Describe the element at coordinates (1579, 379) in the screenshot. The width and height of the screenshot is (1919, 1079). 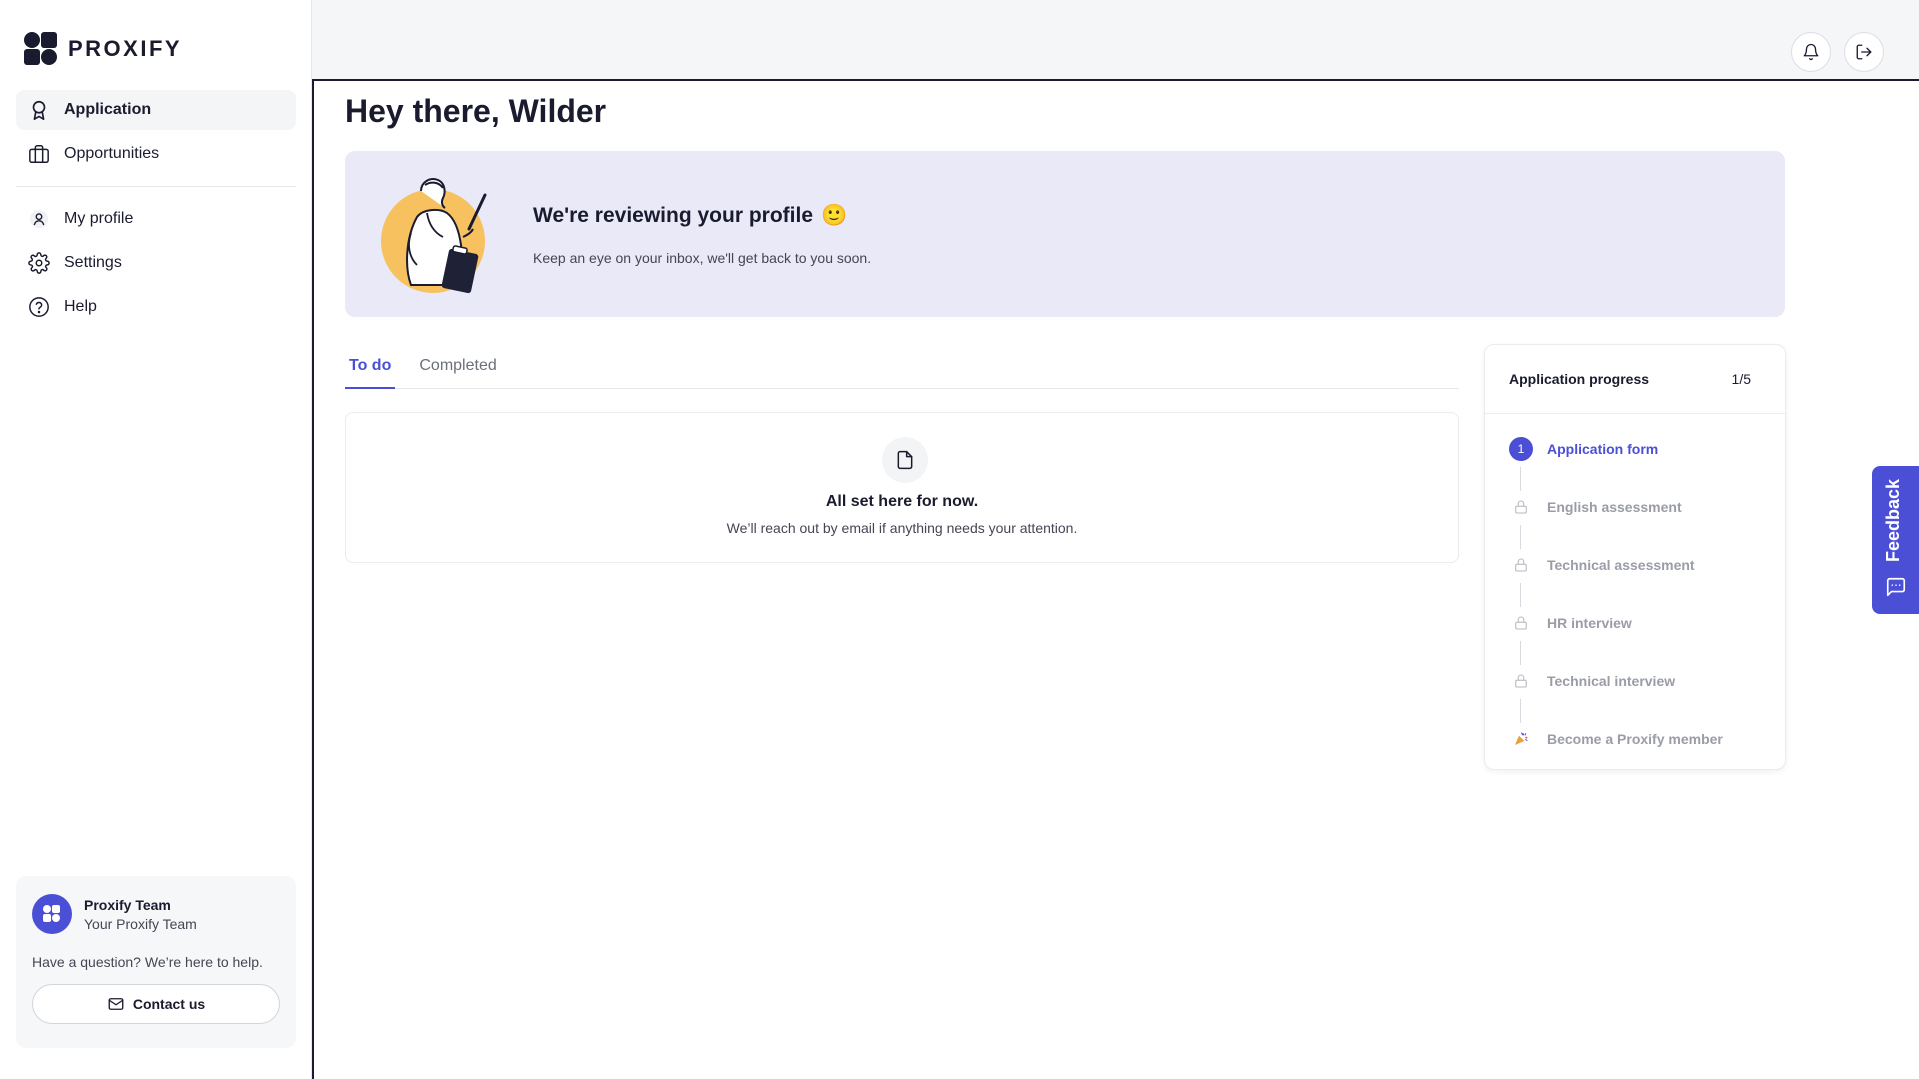
I see `progress-title: Application progress` at that location.